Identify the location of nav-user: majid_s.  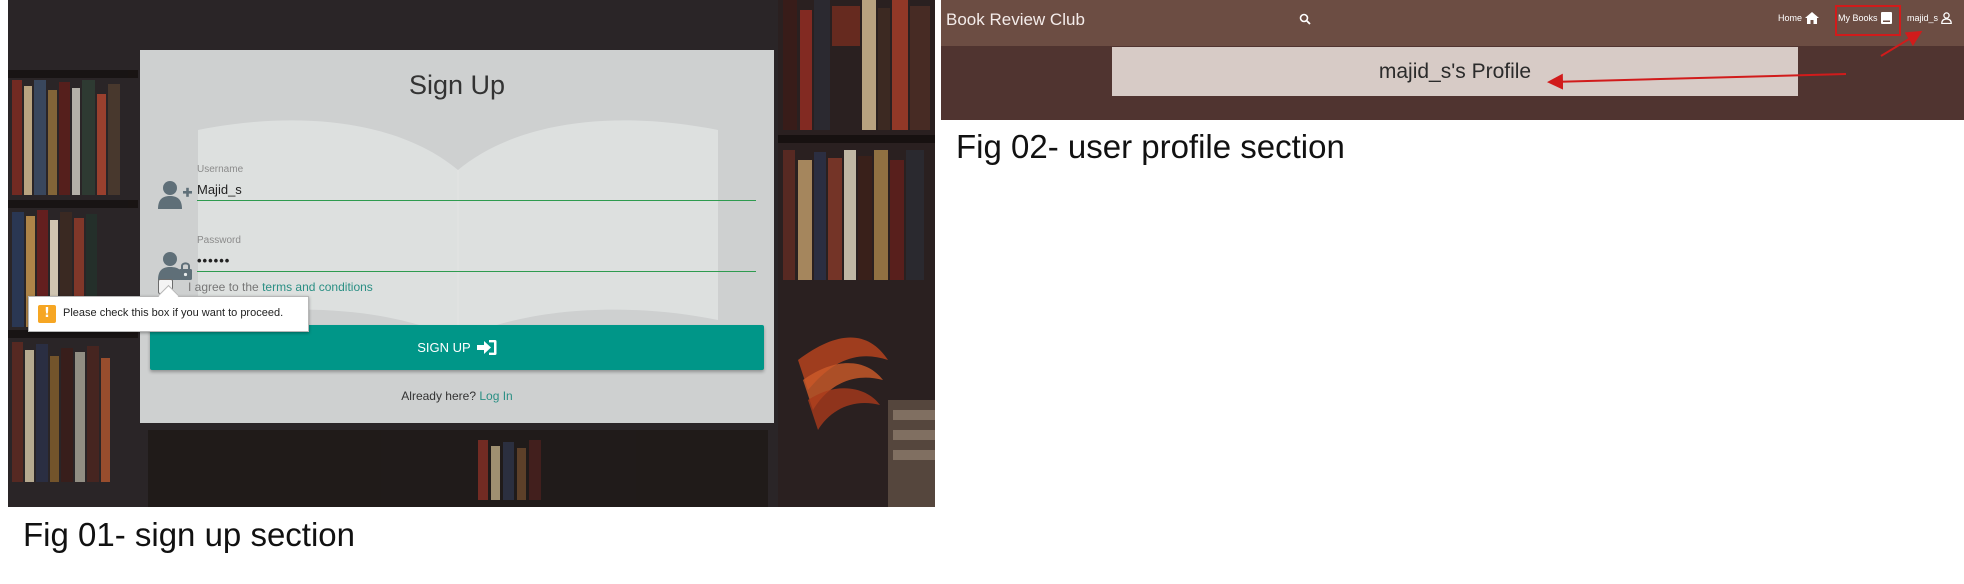
(1929, 18).